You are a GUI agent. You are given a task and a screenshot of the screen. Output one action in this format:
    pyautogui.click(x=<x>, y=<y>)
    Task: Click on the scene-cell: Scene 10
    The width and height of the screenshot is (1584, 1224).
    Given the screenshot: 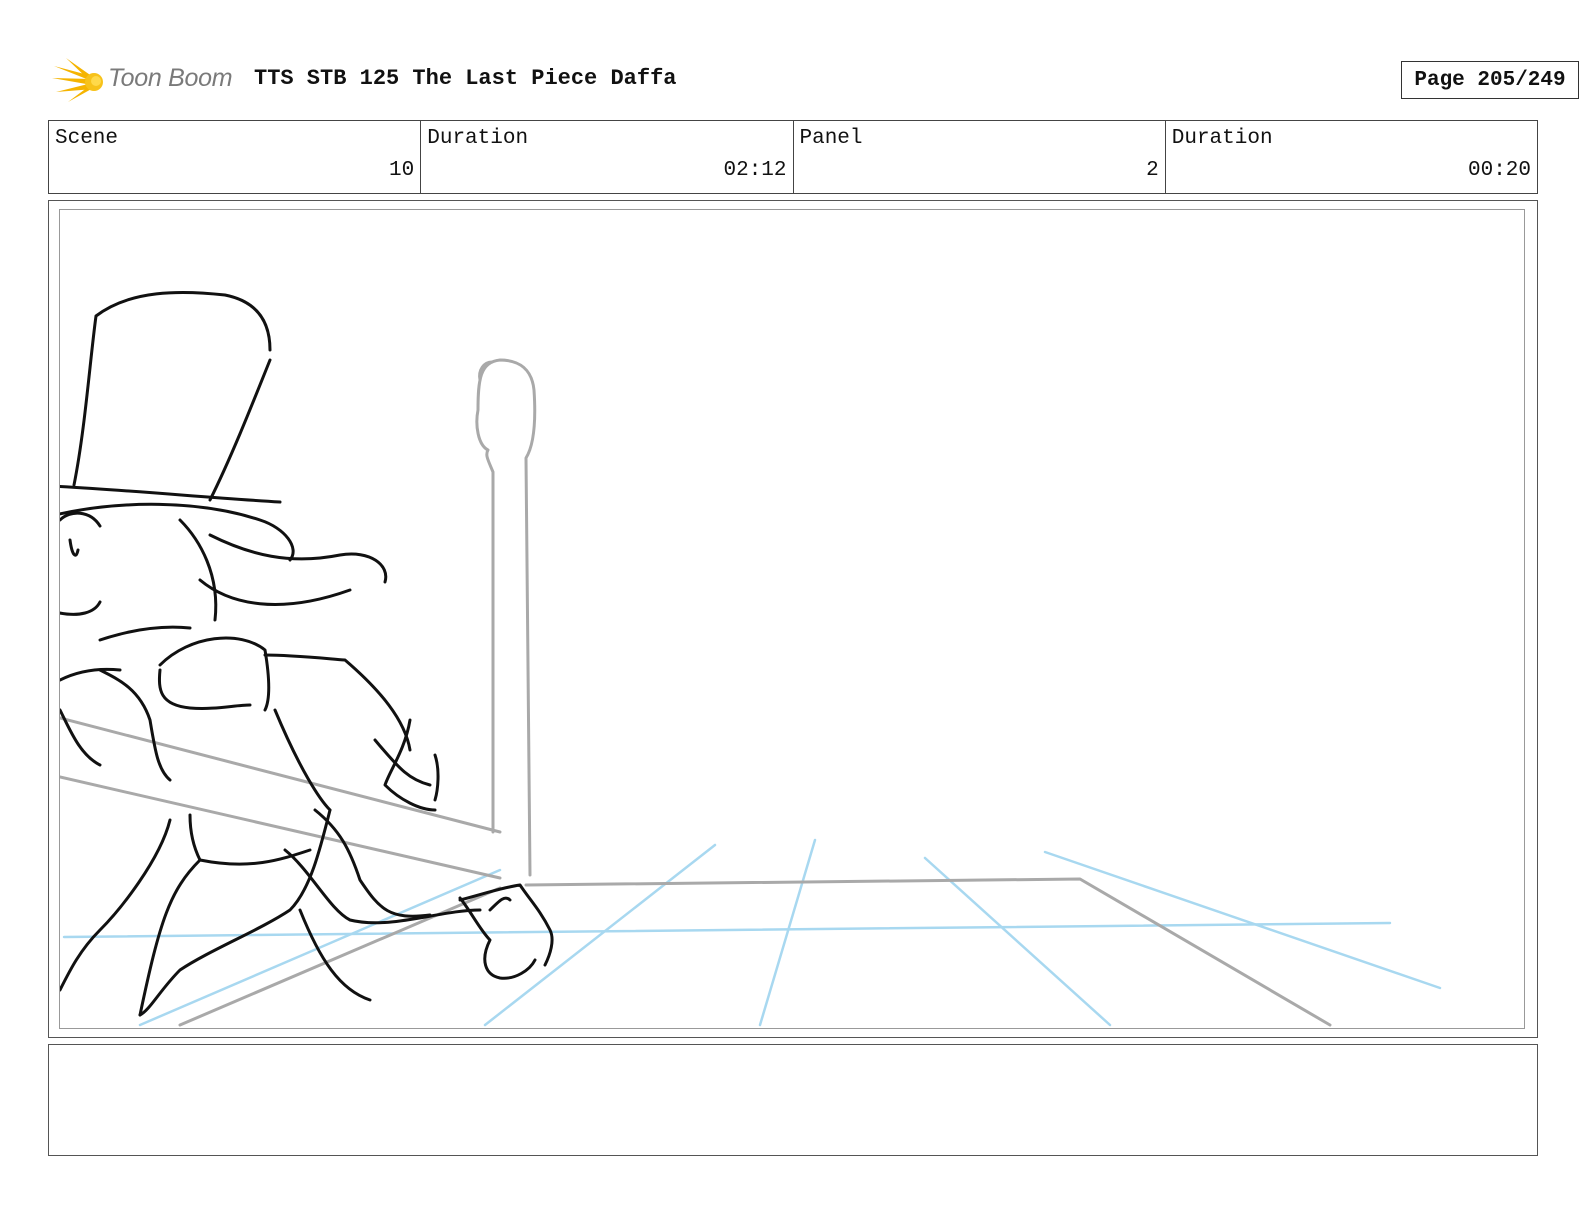 What is the action you would take?
    pyautogui.click(x=235, y=157)
    